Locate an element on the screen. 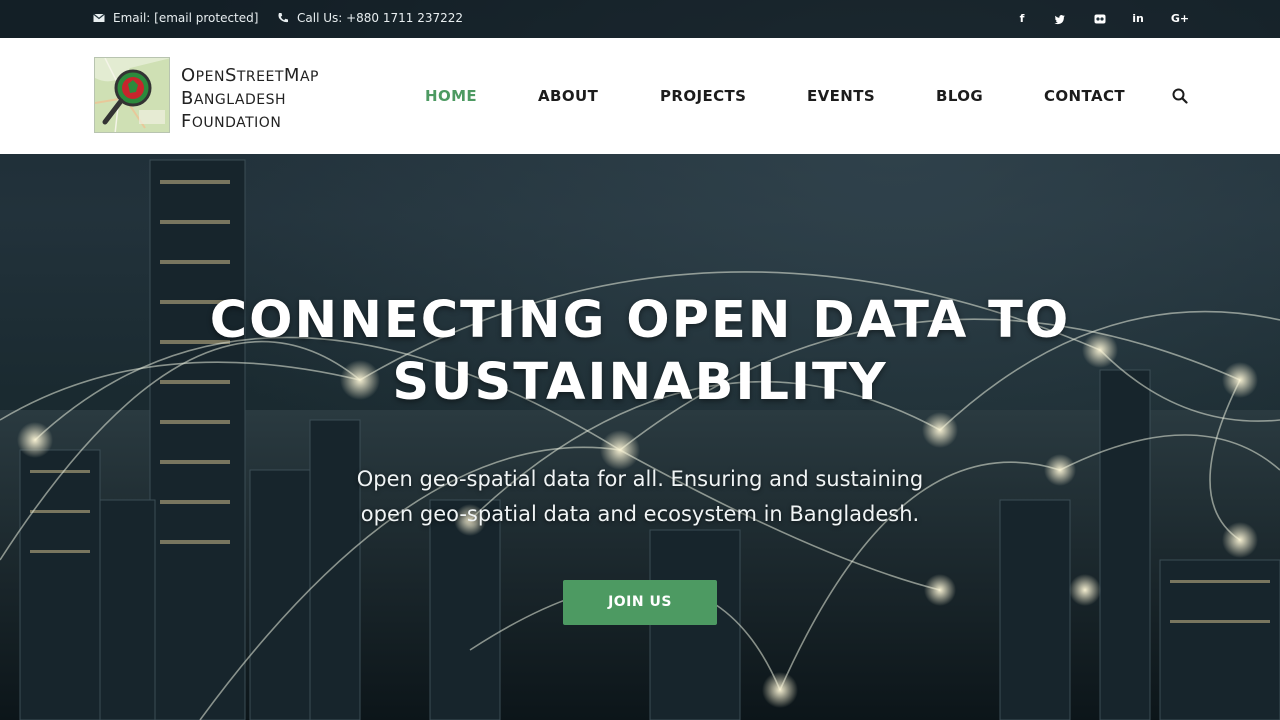  hero-title-line-2: SUSTAINABILITY is located at coordinates (640, 382).